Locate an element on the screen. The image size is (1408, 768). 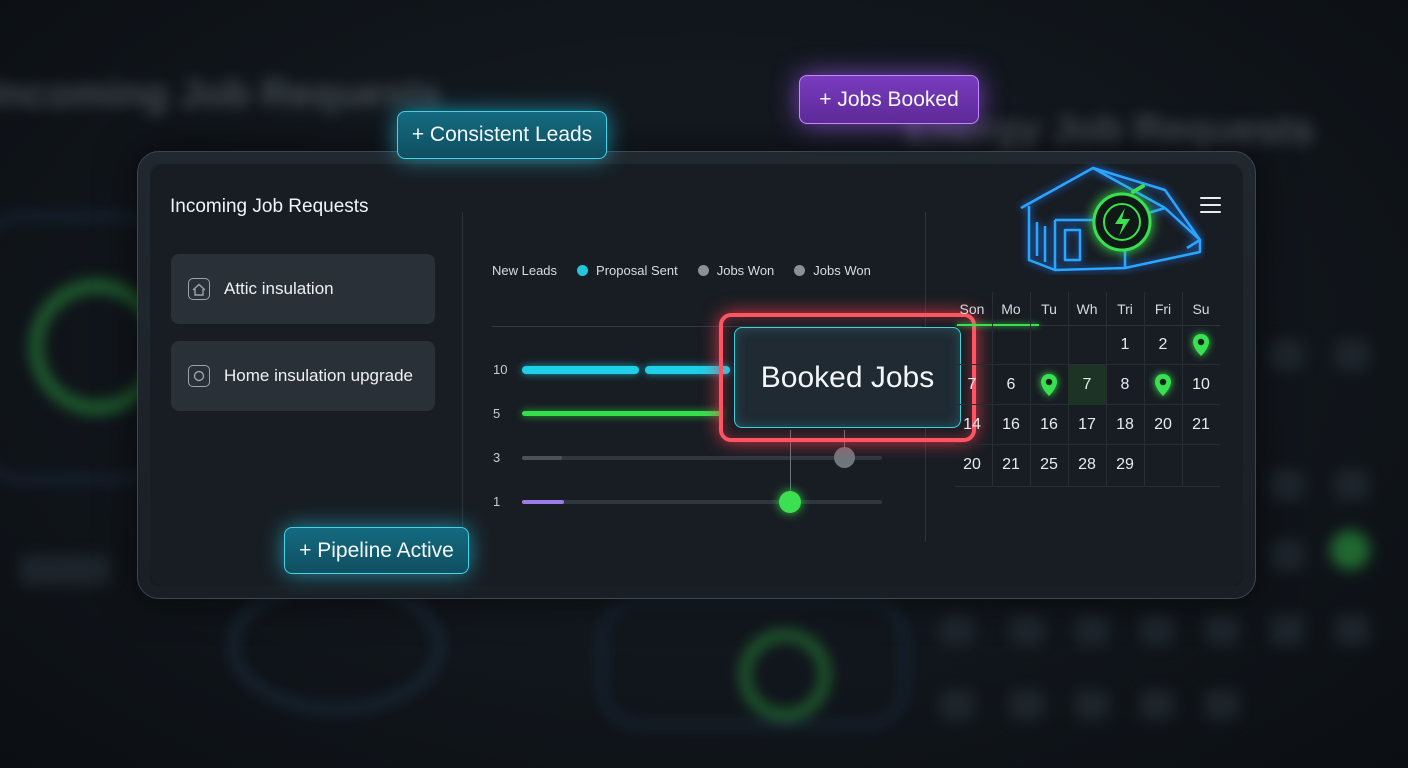
calendar-day-header: Mo is located at coordinates (1011, 309).